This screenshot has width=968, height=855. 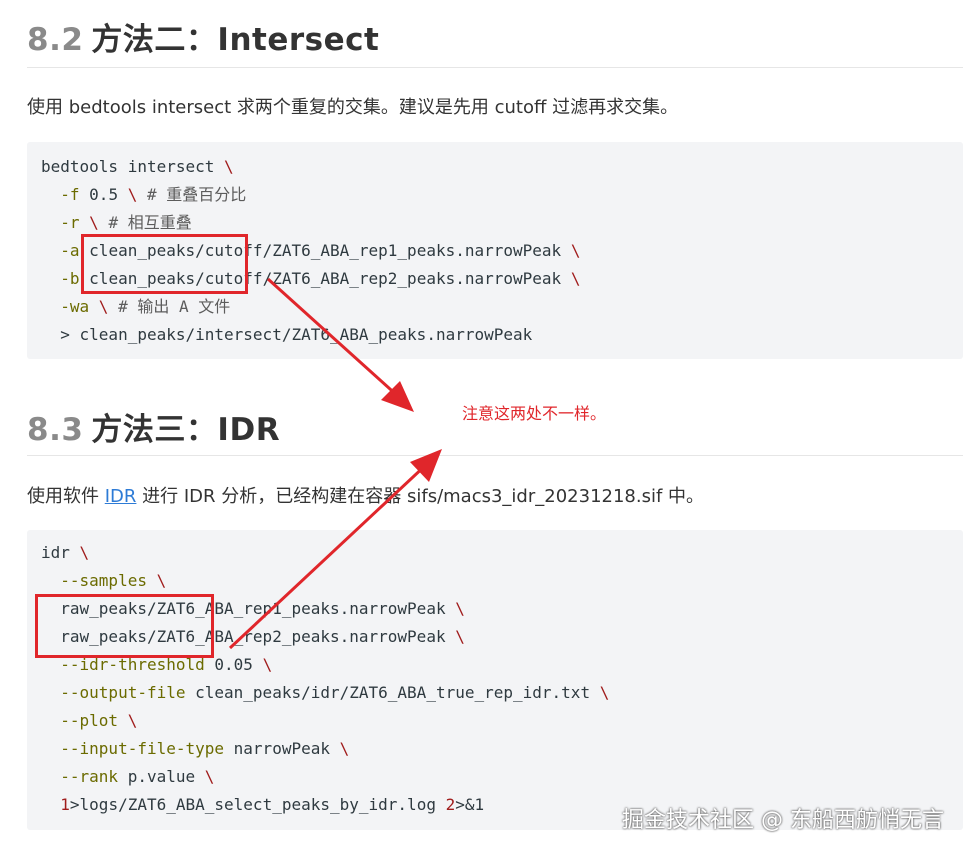 I want to click on annotation-arrows, so click(x=335, y=463).